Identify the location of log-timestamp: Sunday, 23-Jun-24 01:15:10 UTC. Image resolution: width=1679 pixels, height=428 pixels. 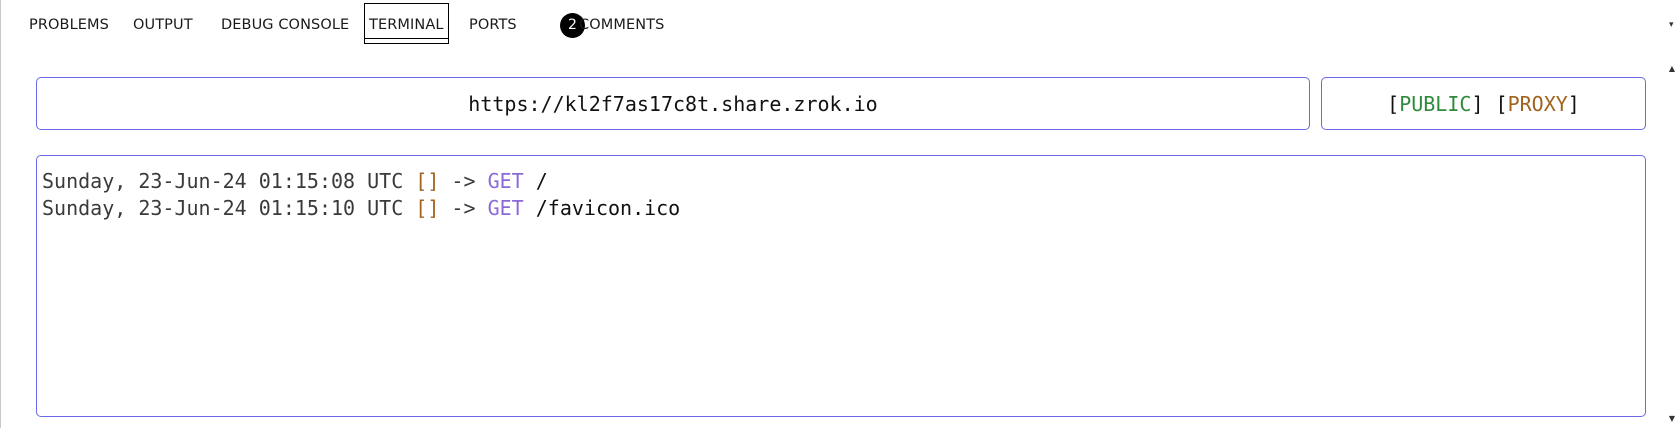
(223, 208).